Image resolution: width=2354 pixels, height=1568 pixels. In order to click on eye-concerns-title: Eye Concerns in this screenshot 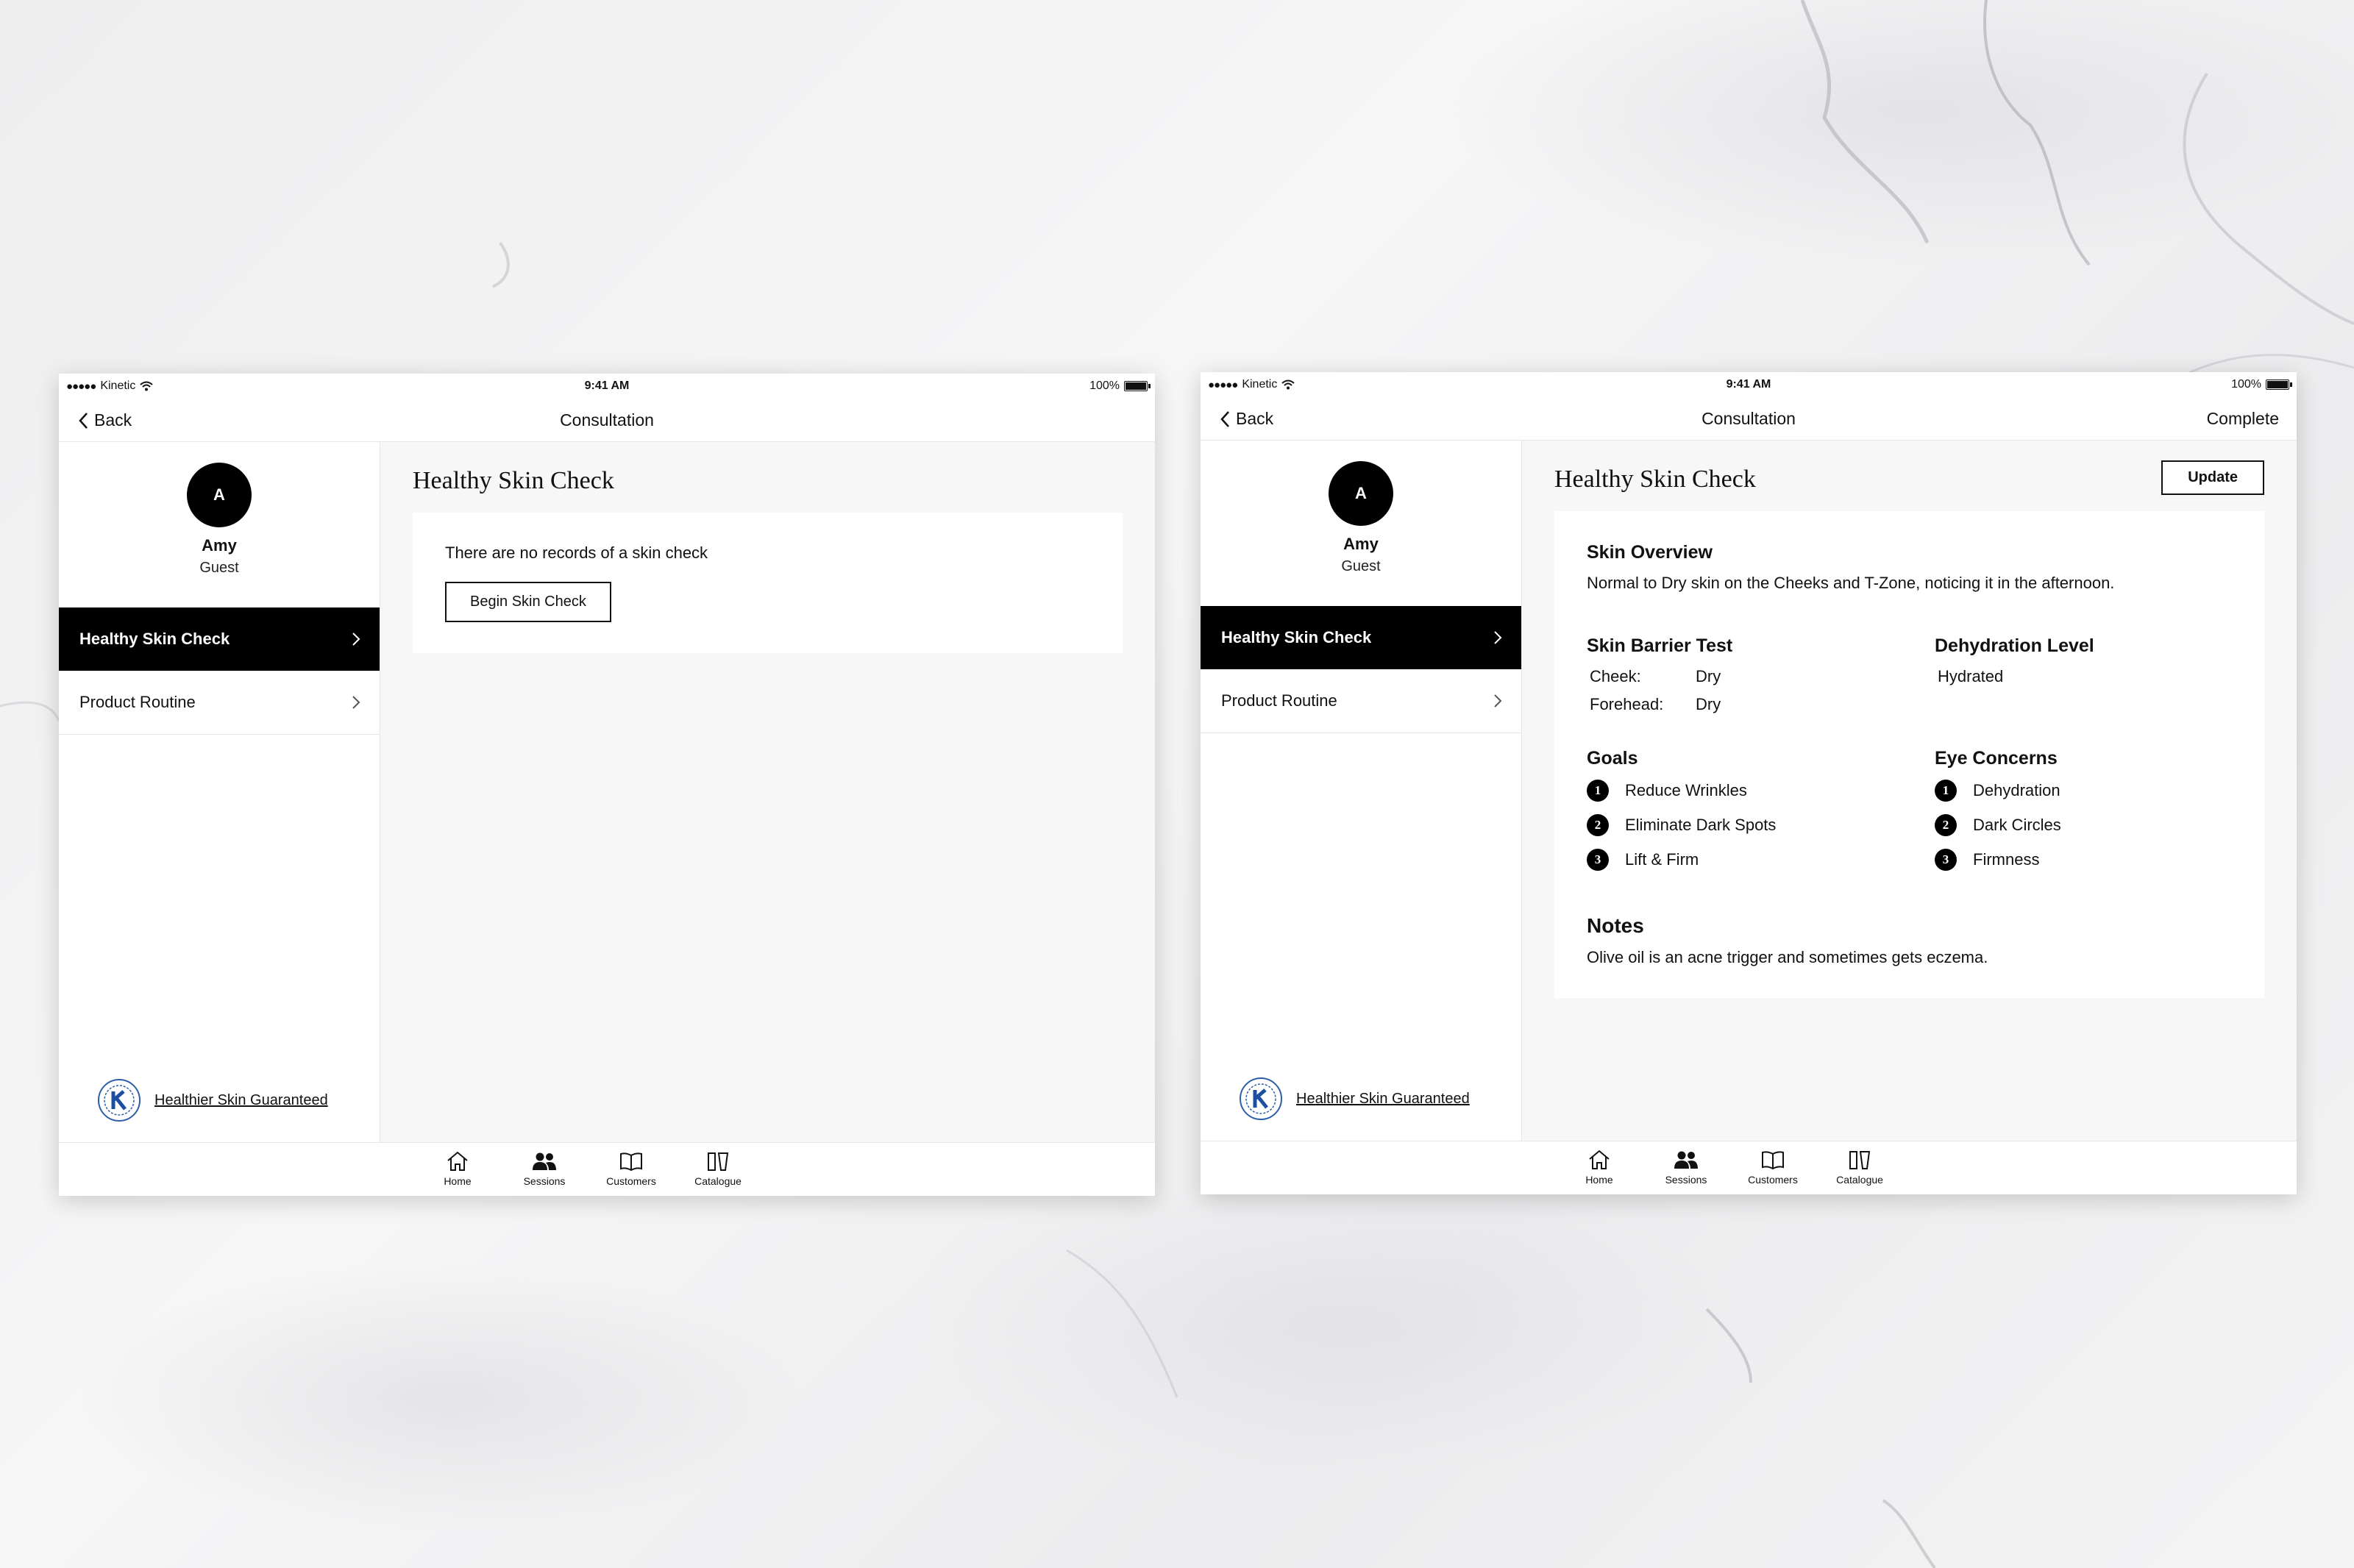, I will do `click(1996, 758)`.